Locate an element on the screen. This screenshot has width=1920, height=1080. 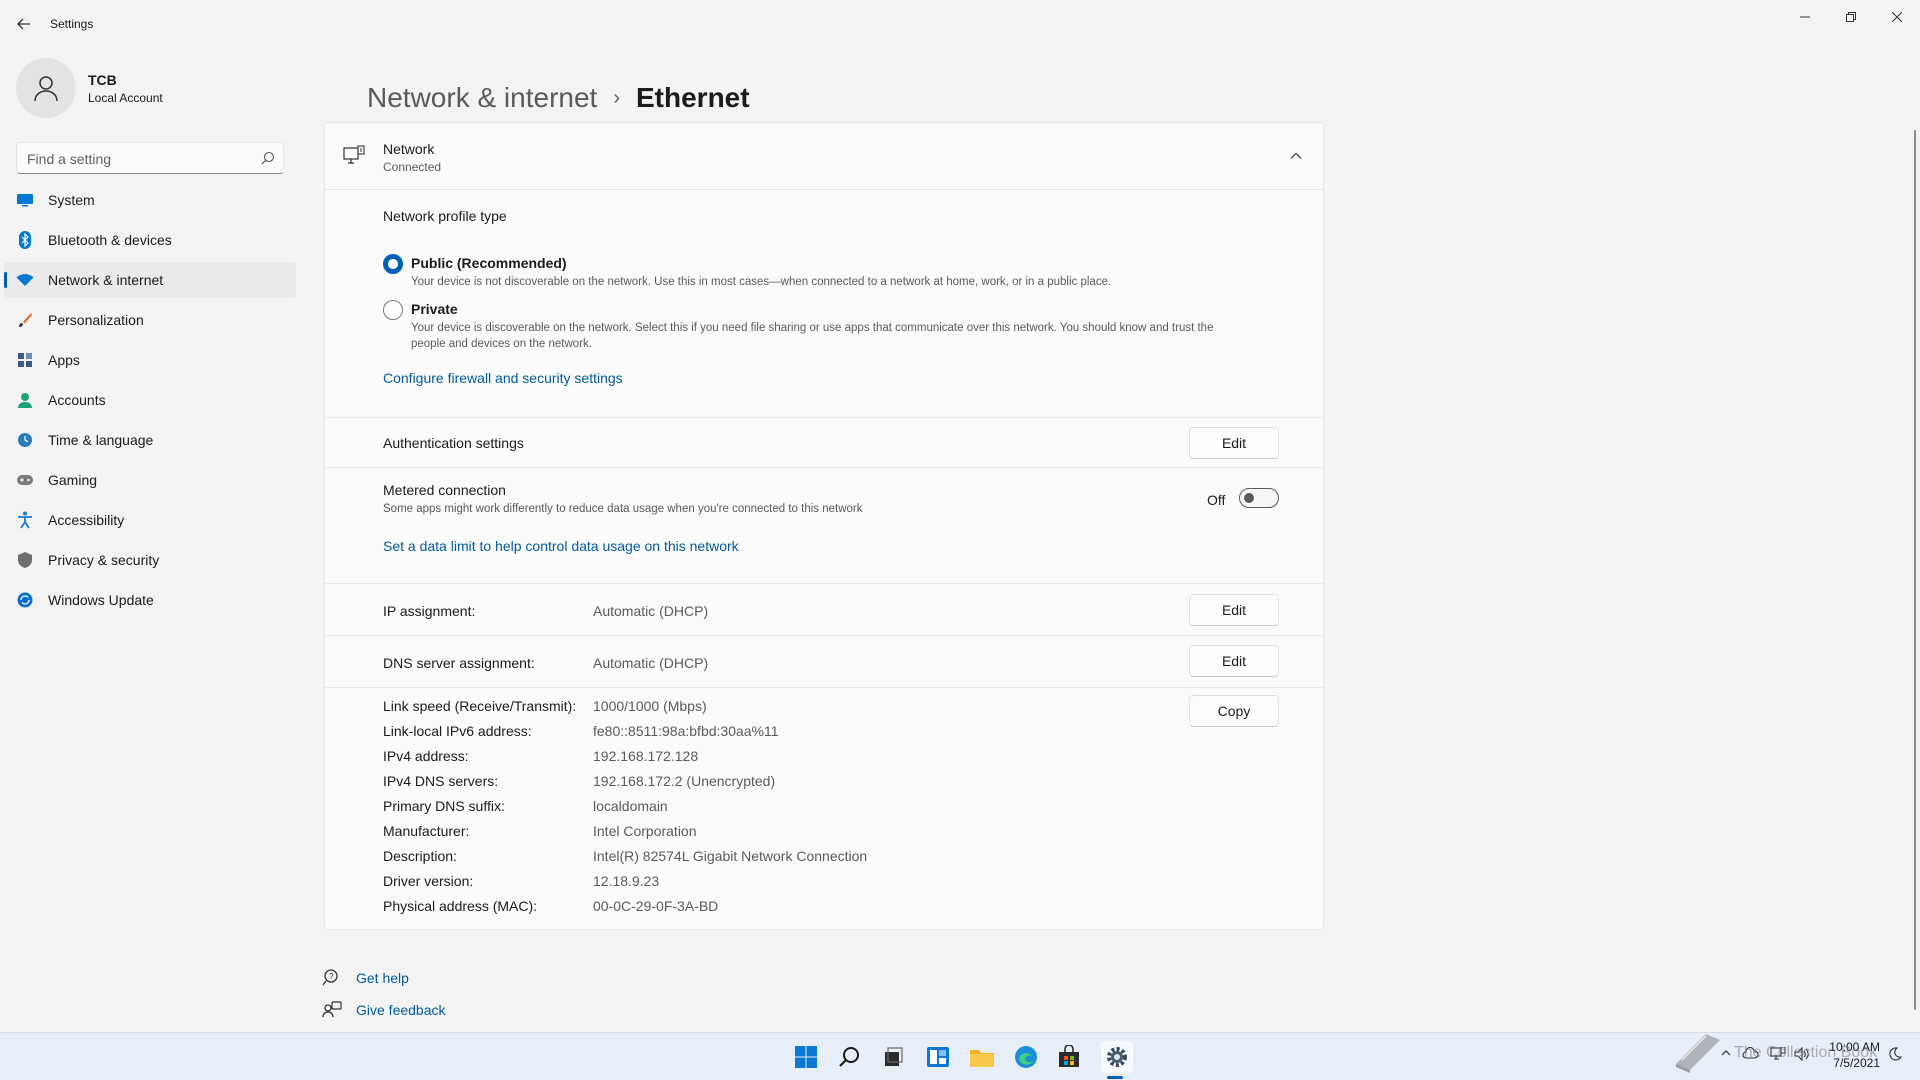
ip-edit-button: Edit is located at coordinates (1234, 610).